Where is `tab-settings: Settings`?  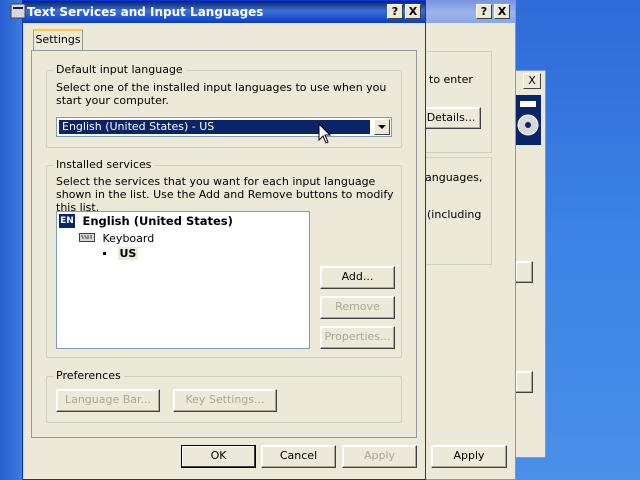
tab-settings: Settings is located at coordinates (58, 40).